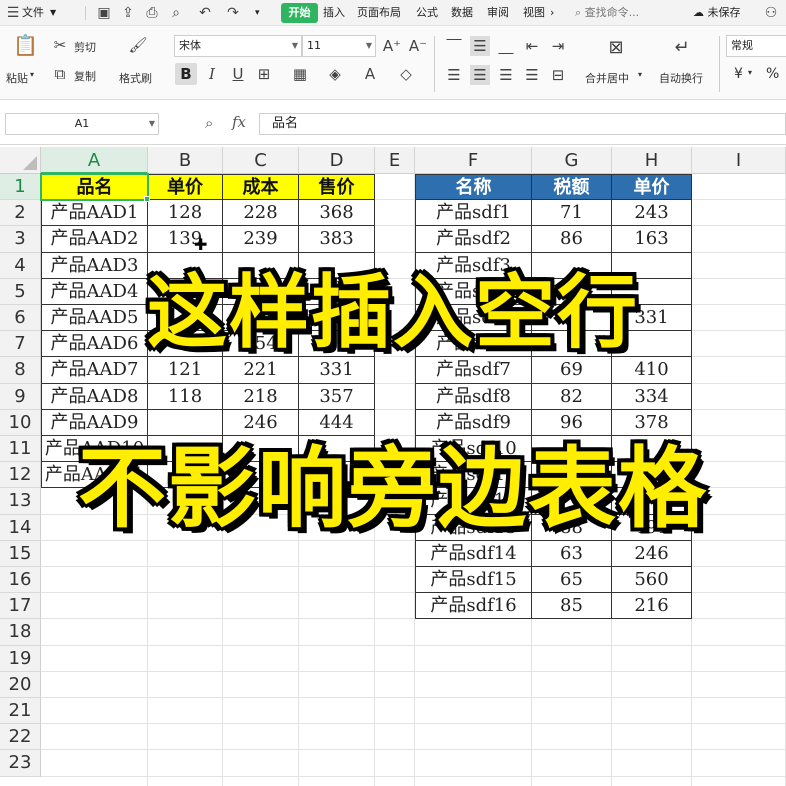 The width and height of the screenshot is (786, 786). Describe the element at coordinates (238, 46) in the screenshot. I see `font-name-select: 宋体 ▼` at that location.